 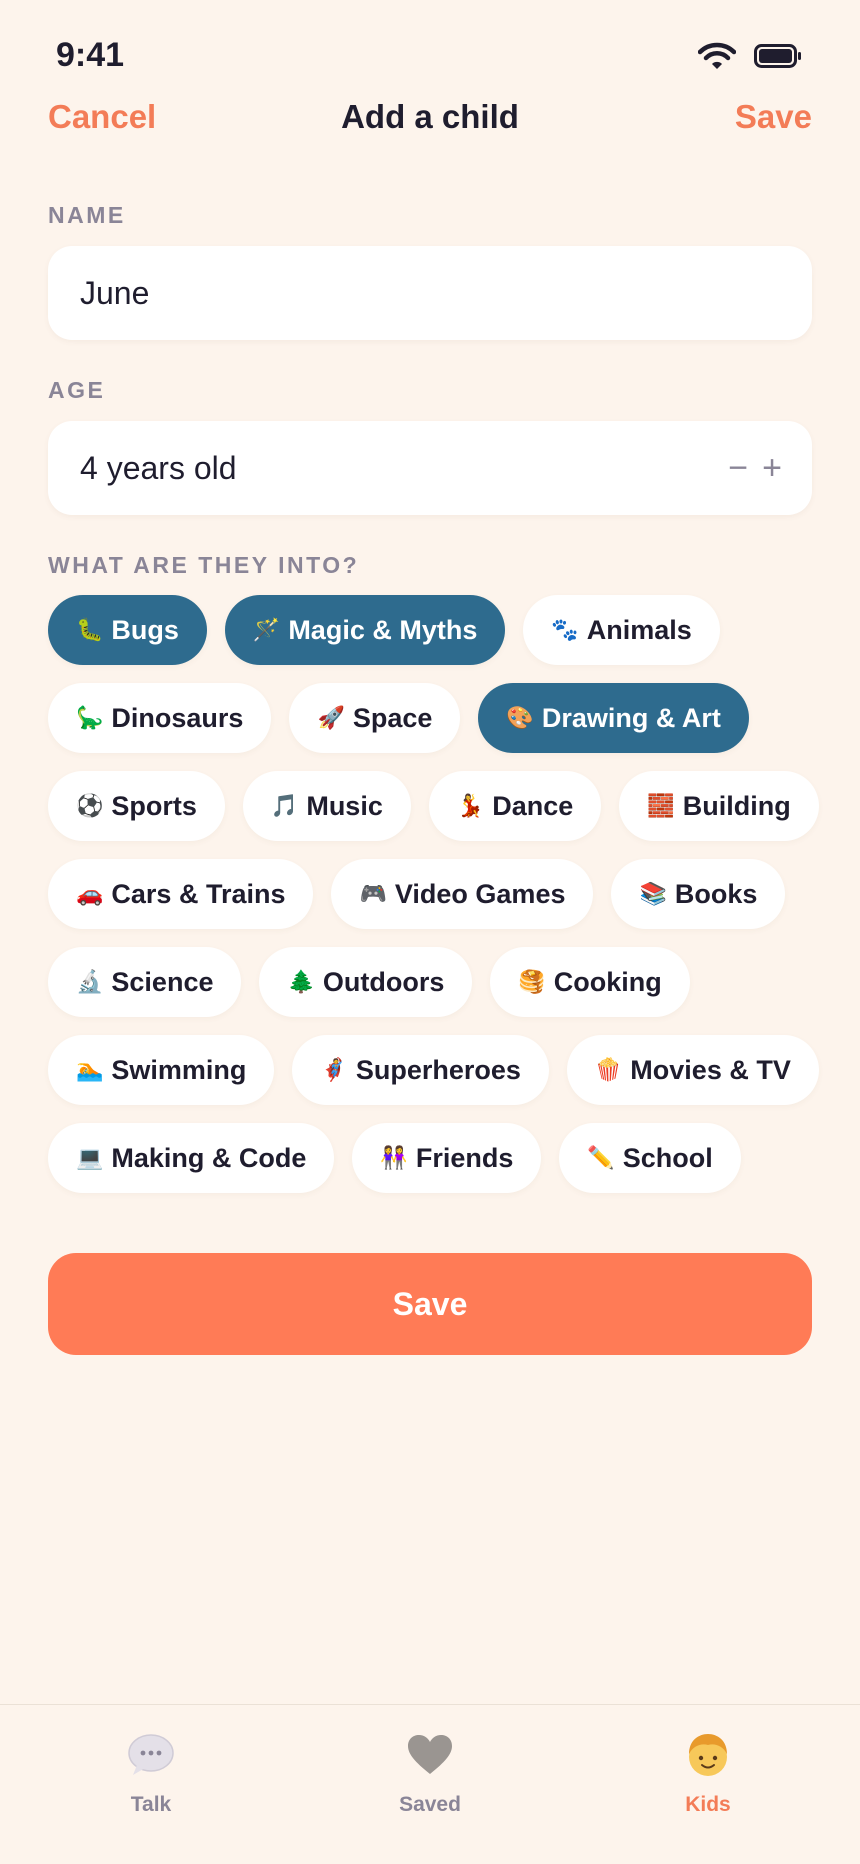 I want to click on interest-emoji-icon: 🏊, so click(x=90, y=1069).